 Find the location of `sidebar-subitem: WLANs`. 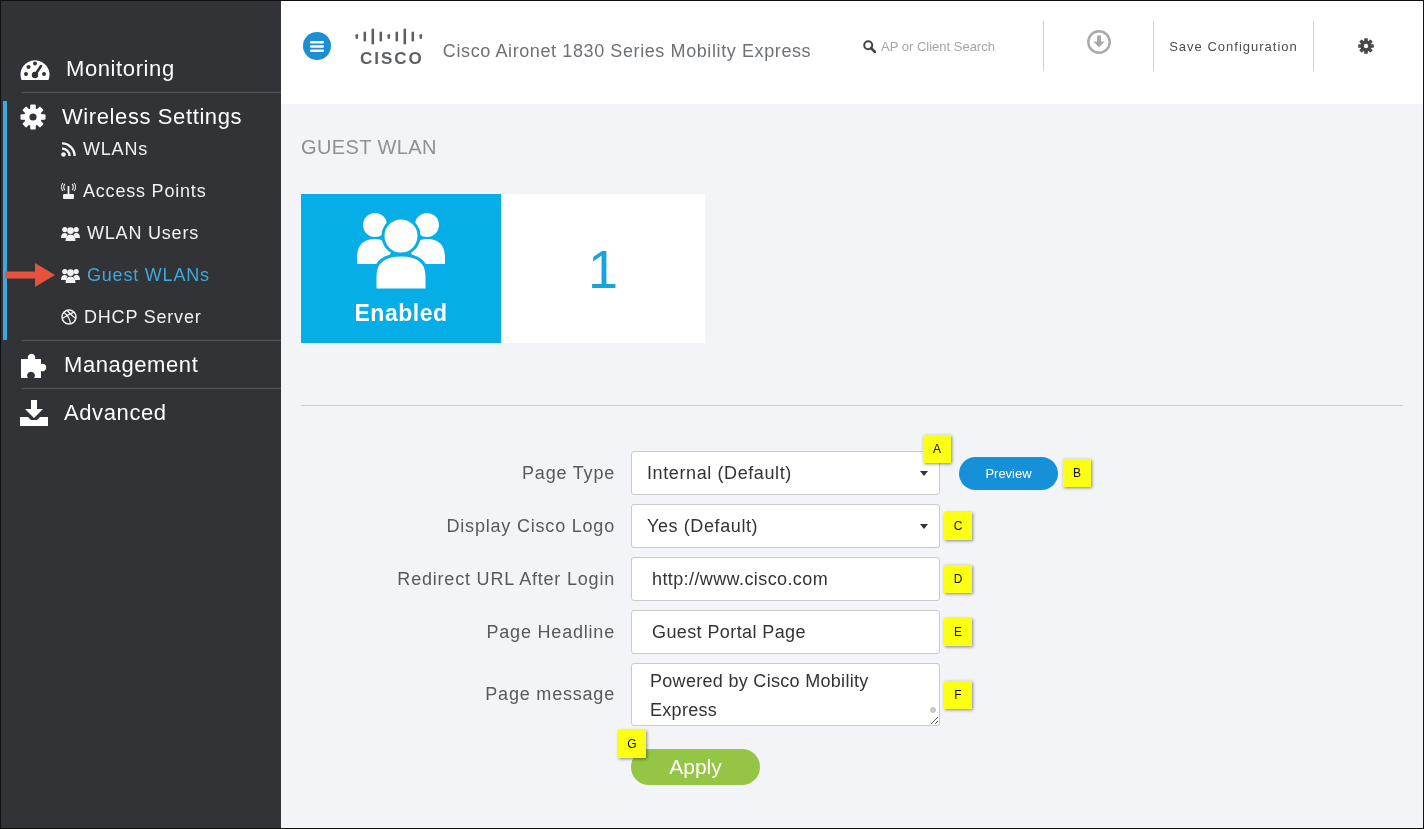

sidebar-subitem: WLANs is located at coordinates (104, 149).